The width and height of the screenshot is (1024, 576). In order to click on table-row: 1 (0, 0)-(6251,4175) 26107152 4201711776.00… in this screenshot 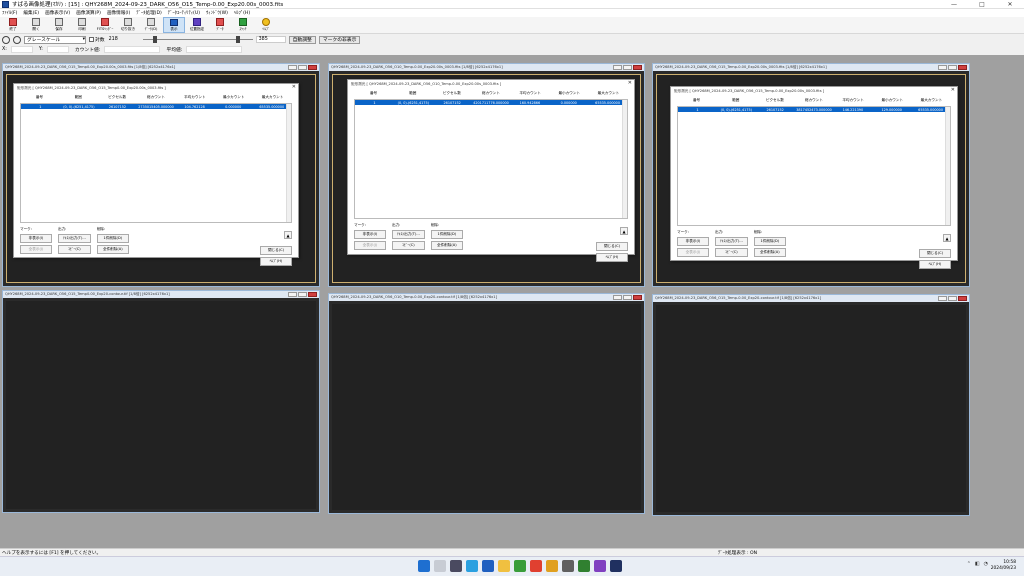, I will do `click(491, 102)`.